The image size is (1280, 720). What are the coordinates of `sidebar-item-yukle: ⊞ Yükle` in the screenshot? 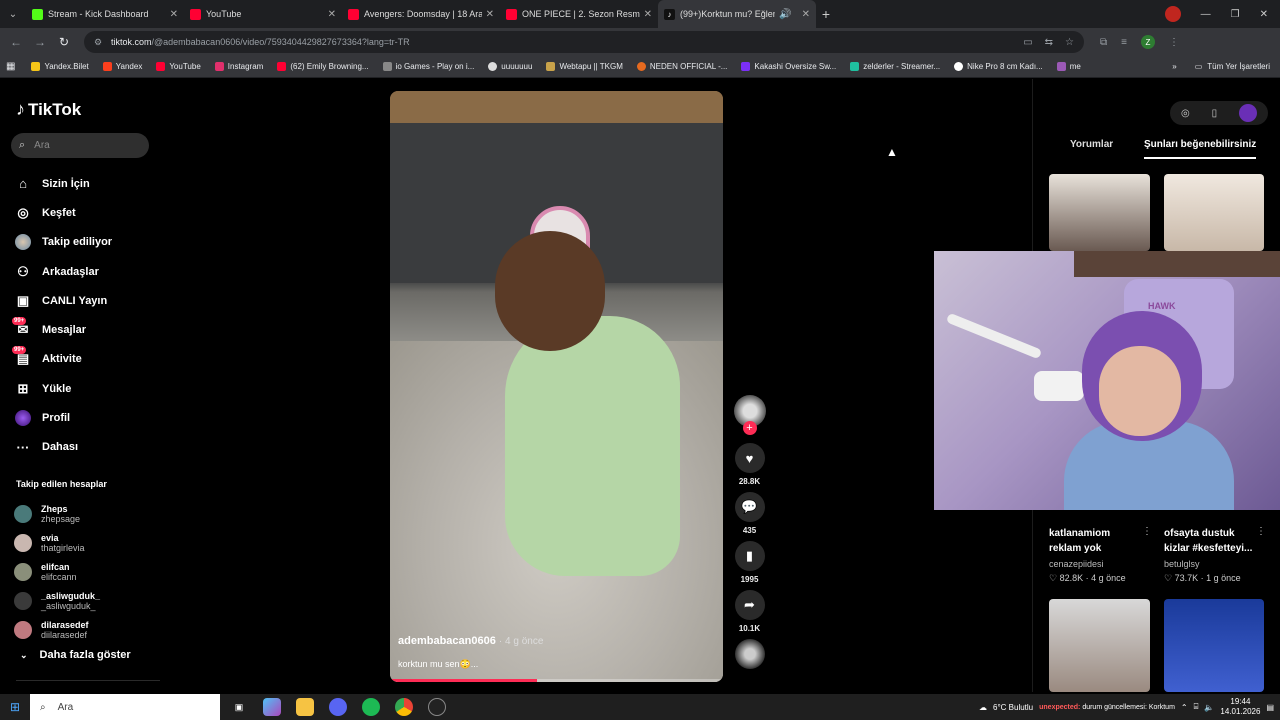 It's located at (89, 388).